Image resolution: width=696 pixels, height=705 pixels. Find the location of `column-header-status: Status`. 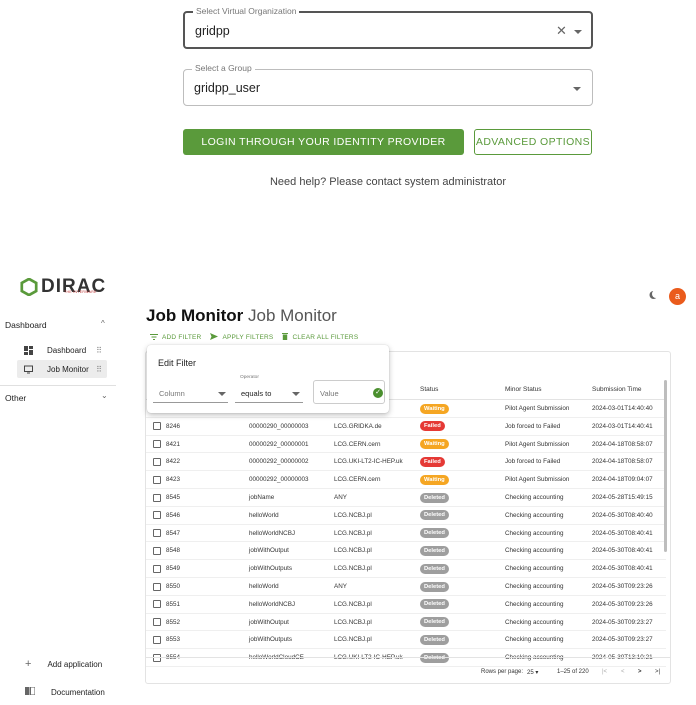

column-header-status: Status is located at coordinates (429, 389).